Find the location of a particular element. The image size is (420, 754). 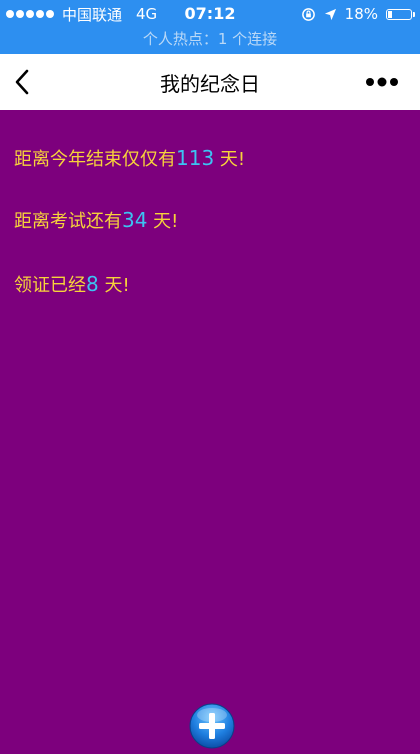

nav-bar: 我的纪念日 is located at coordinates (210, 82).